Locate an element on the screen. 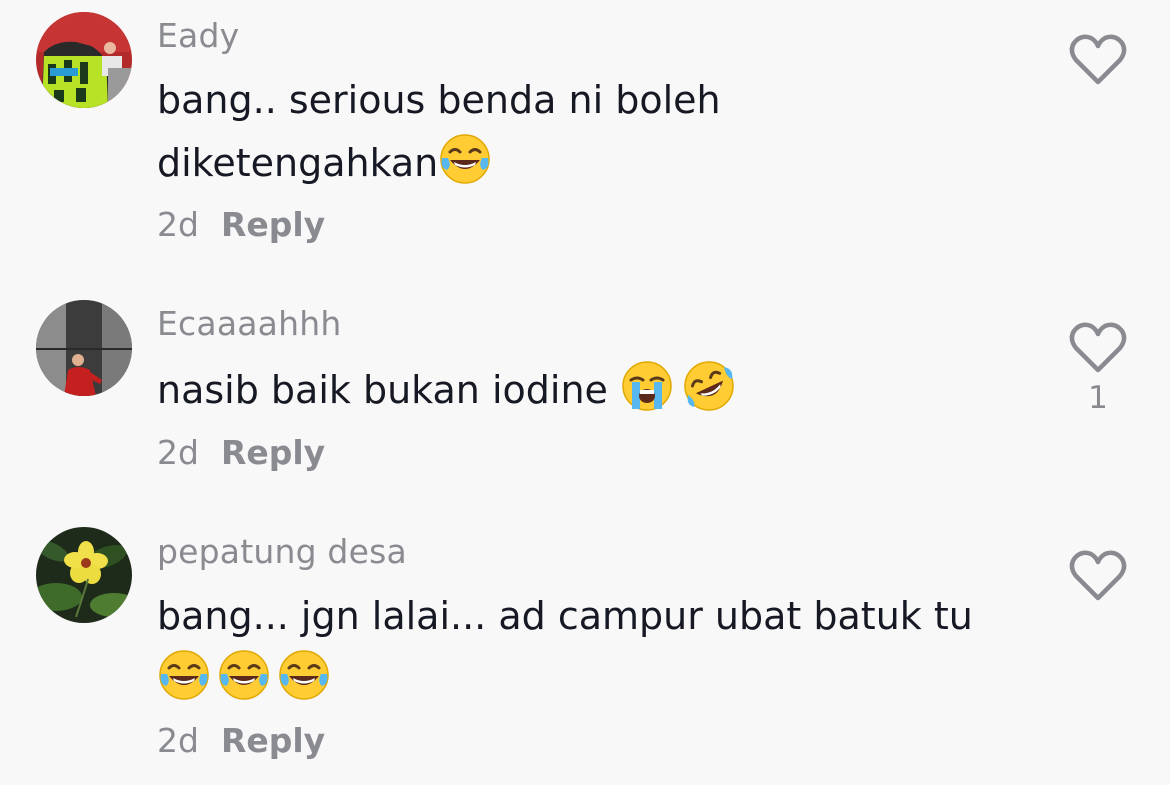  like-count: 1 is located at coordinates (1098, 398).